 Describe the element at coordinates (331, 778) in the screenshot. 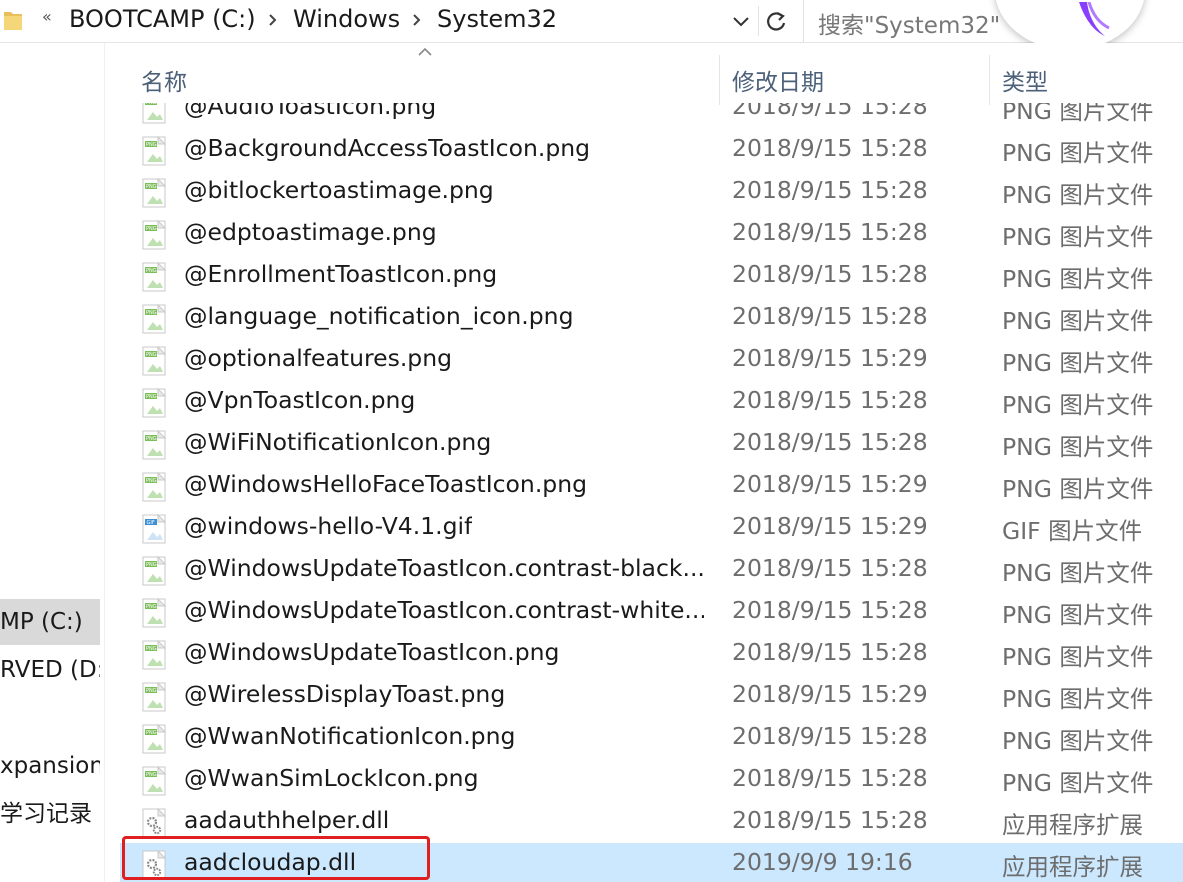

I see `file-name: @WwanSimLockIcon.png` at that location.